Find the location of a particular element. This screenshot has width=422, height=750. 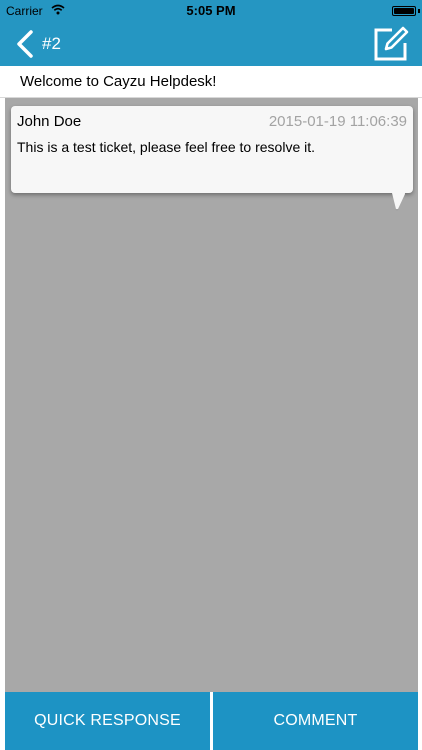

comment-button: COMMENT is located at coordinates (315, 721).